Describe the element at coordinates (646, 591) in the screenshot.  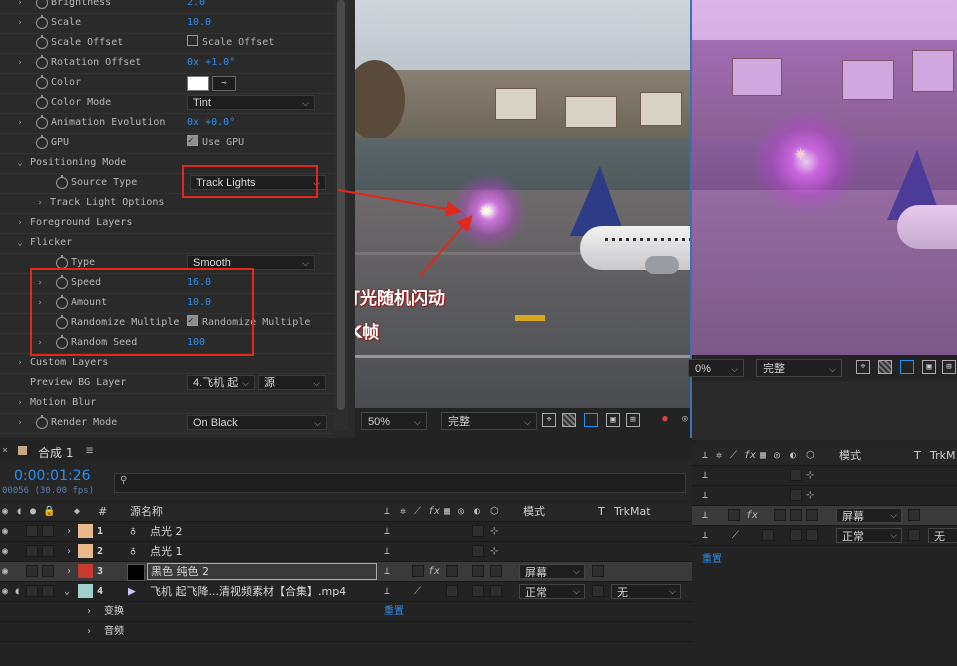
I see `track-matte-dropdown: 无 ⌵` at that location.